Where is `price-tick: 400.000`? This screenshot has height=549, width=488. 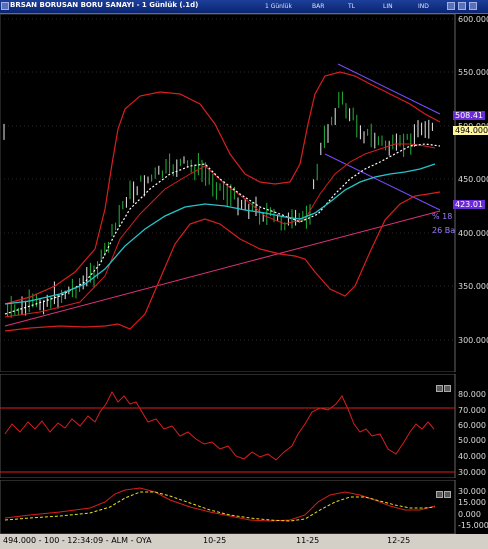
price-tick: 400.000 is located at coordinates (473, 233).